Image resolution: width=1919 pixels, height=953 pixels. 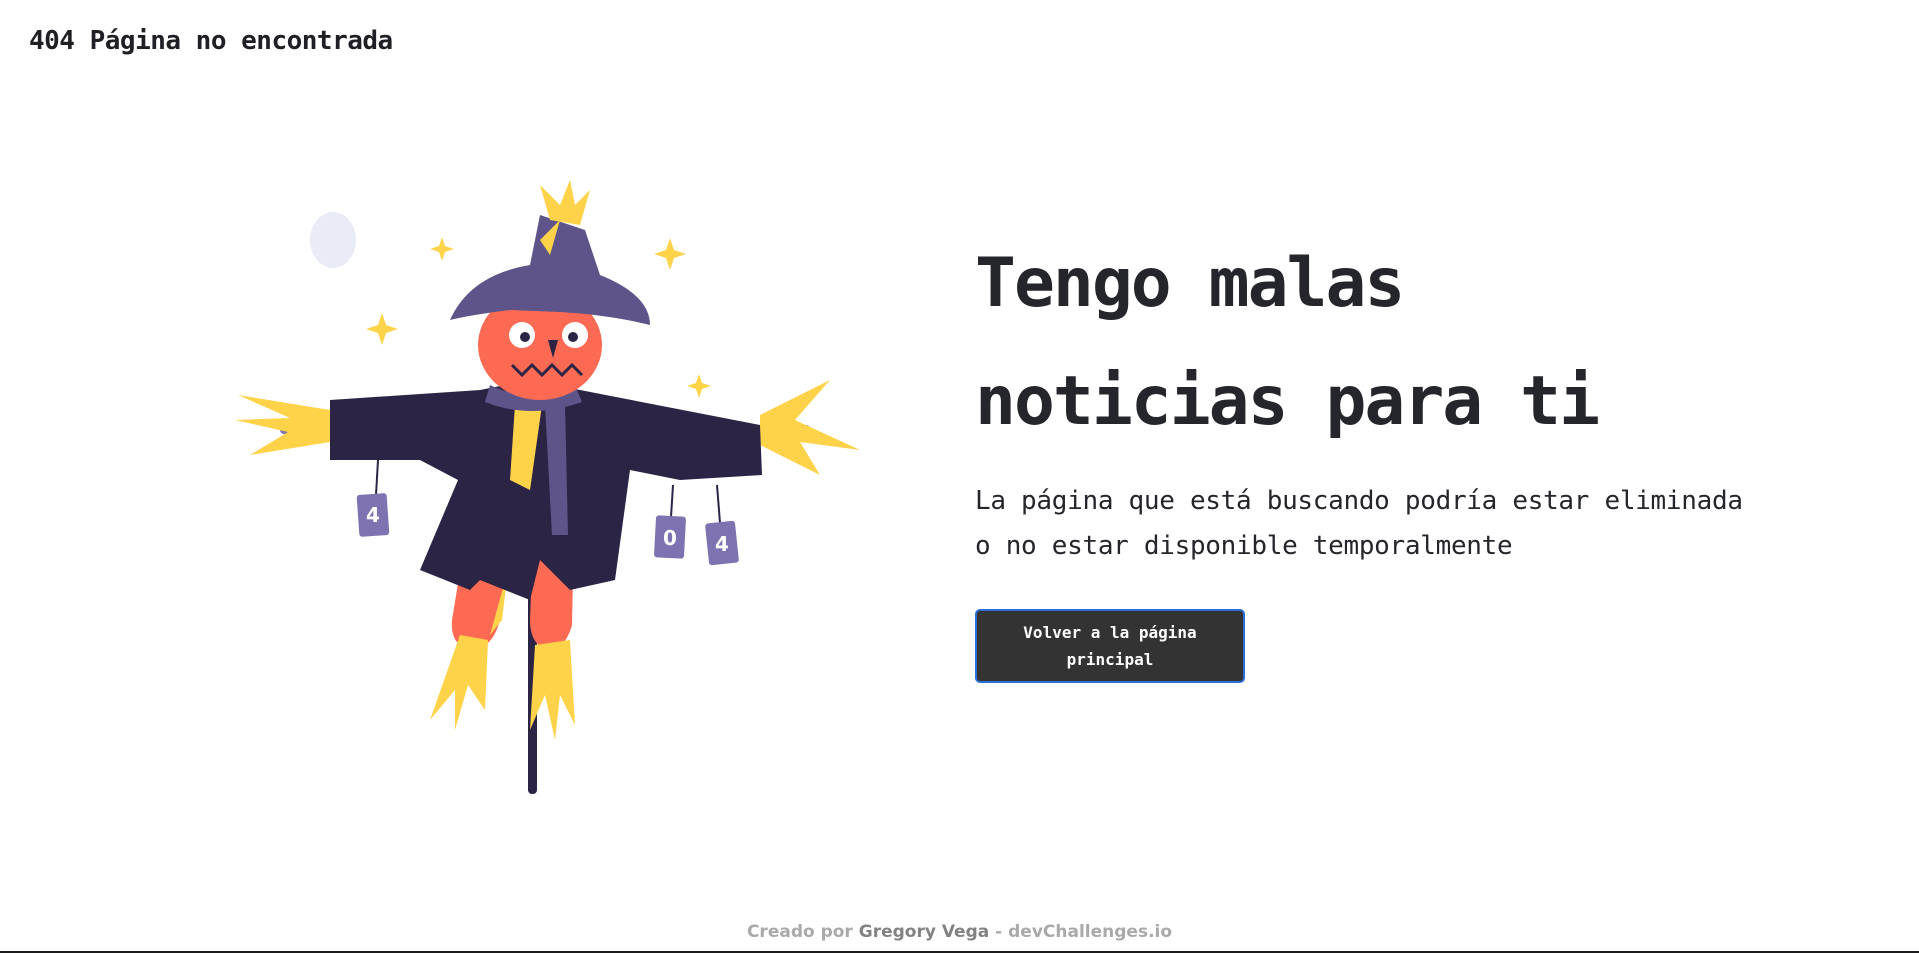 I want to click on back-home-button-label: Volver a la página principal, so click(x=1110, y=646).